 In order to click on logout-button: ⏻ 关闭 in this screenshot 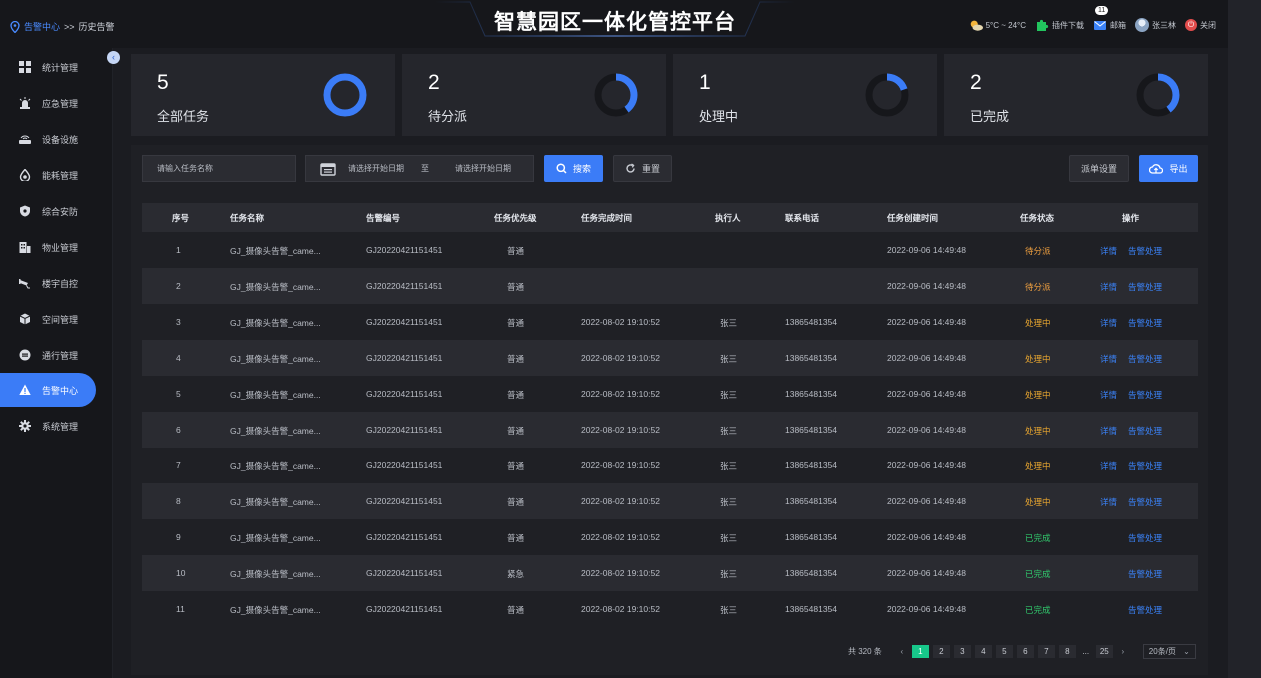, I will do `click(1200, 25)`.